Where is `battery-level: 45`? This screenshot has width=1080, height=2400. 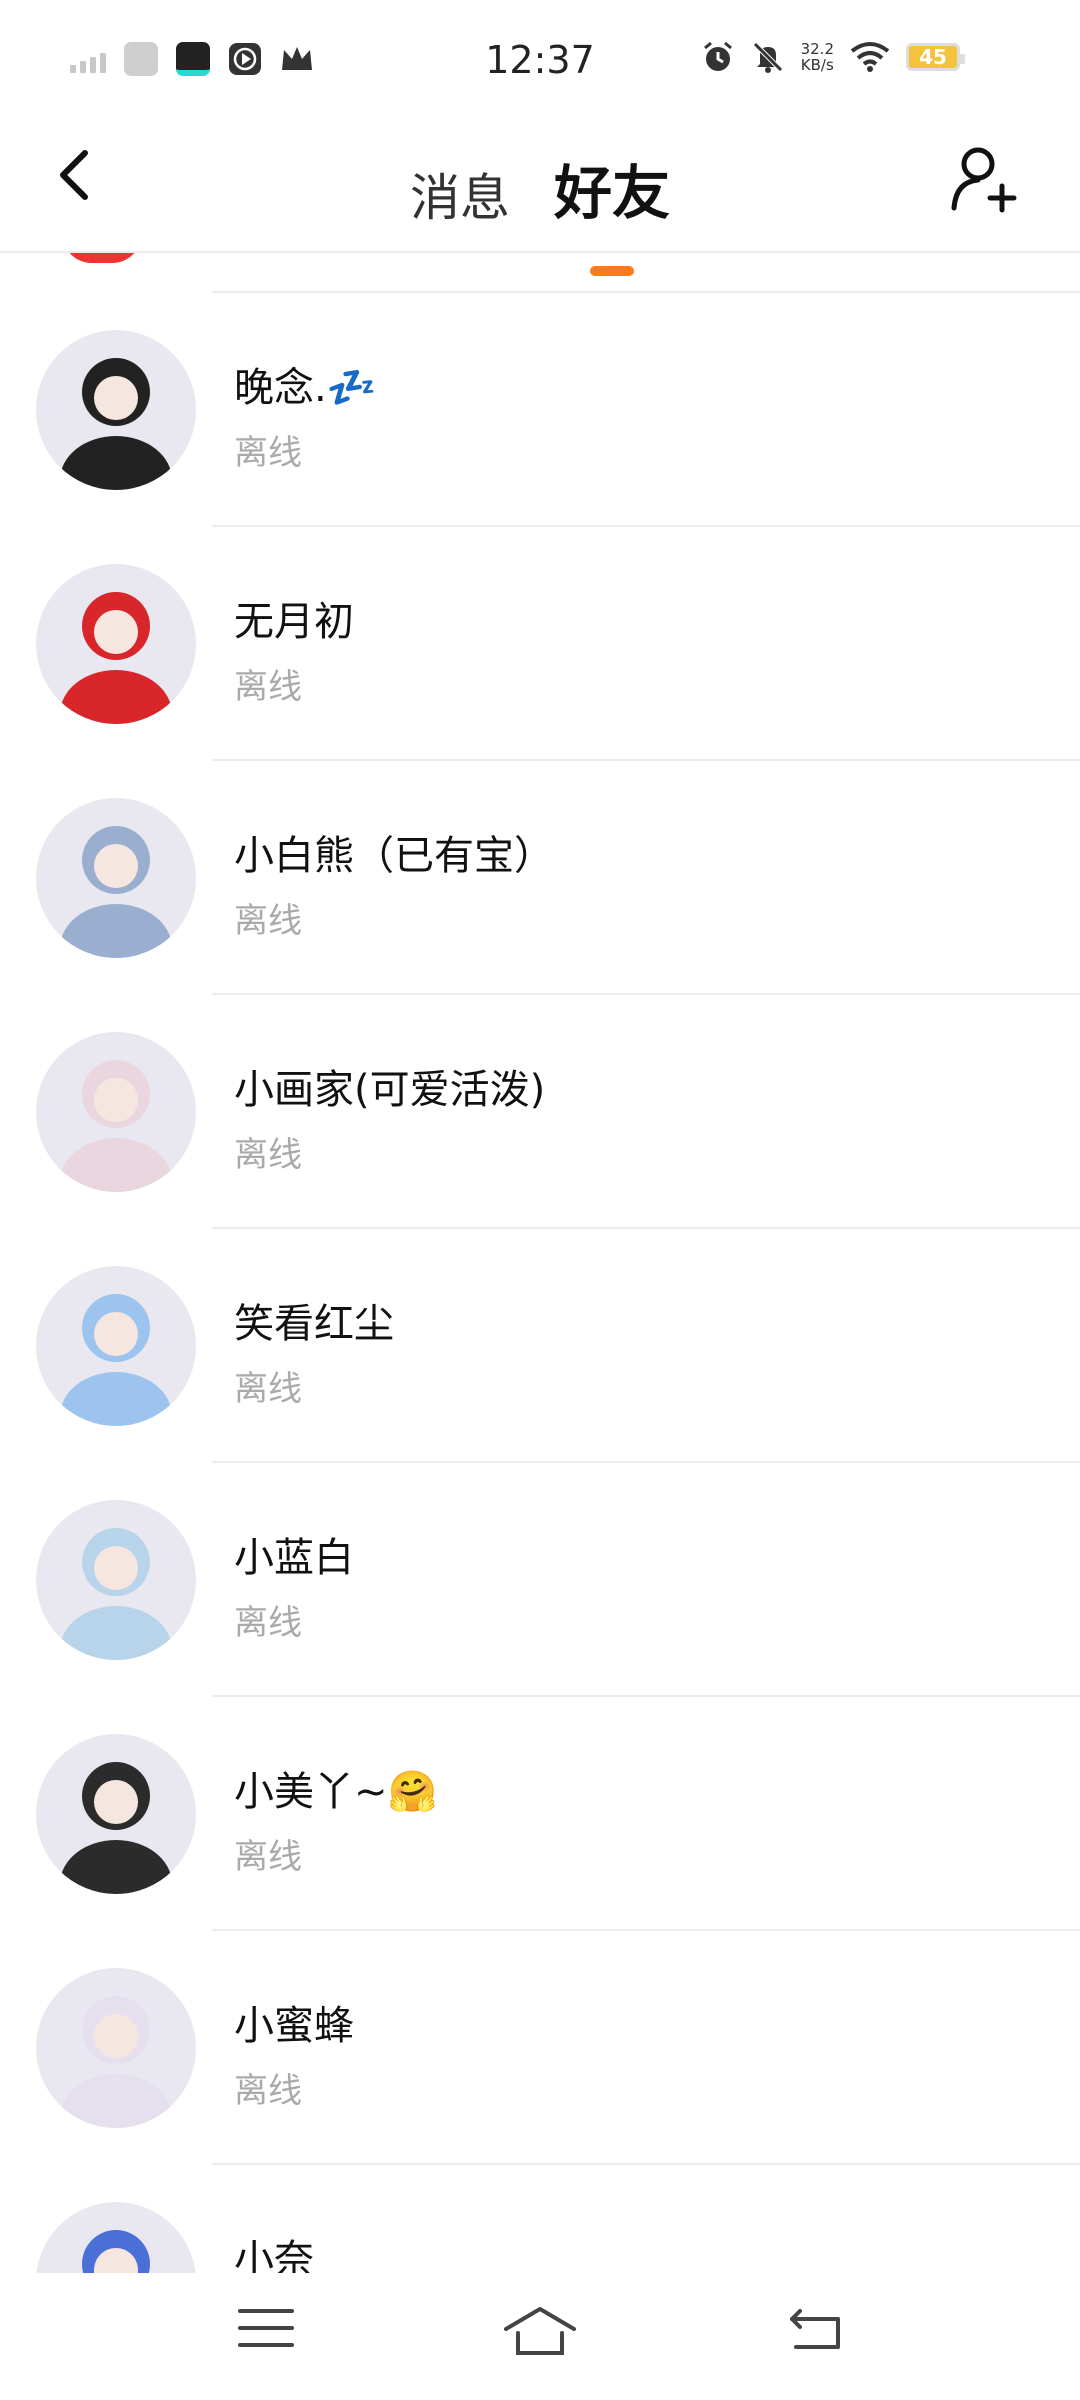
battery-level: 45 is located at coordinates (933, 57).